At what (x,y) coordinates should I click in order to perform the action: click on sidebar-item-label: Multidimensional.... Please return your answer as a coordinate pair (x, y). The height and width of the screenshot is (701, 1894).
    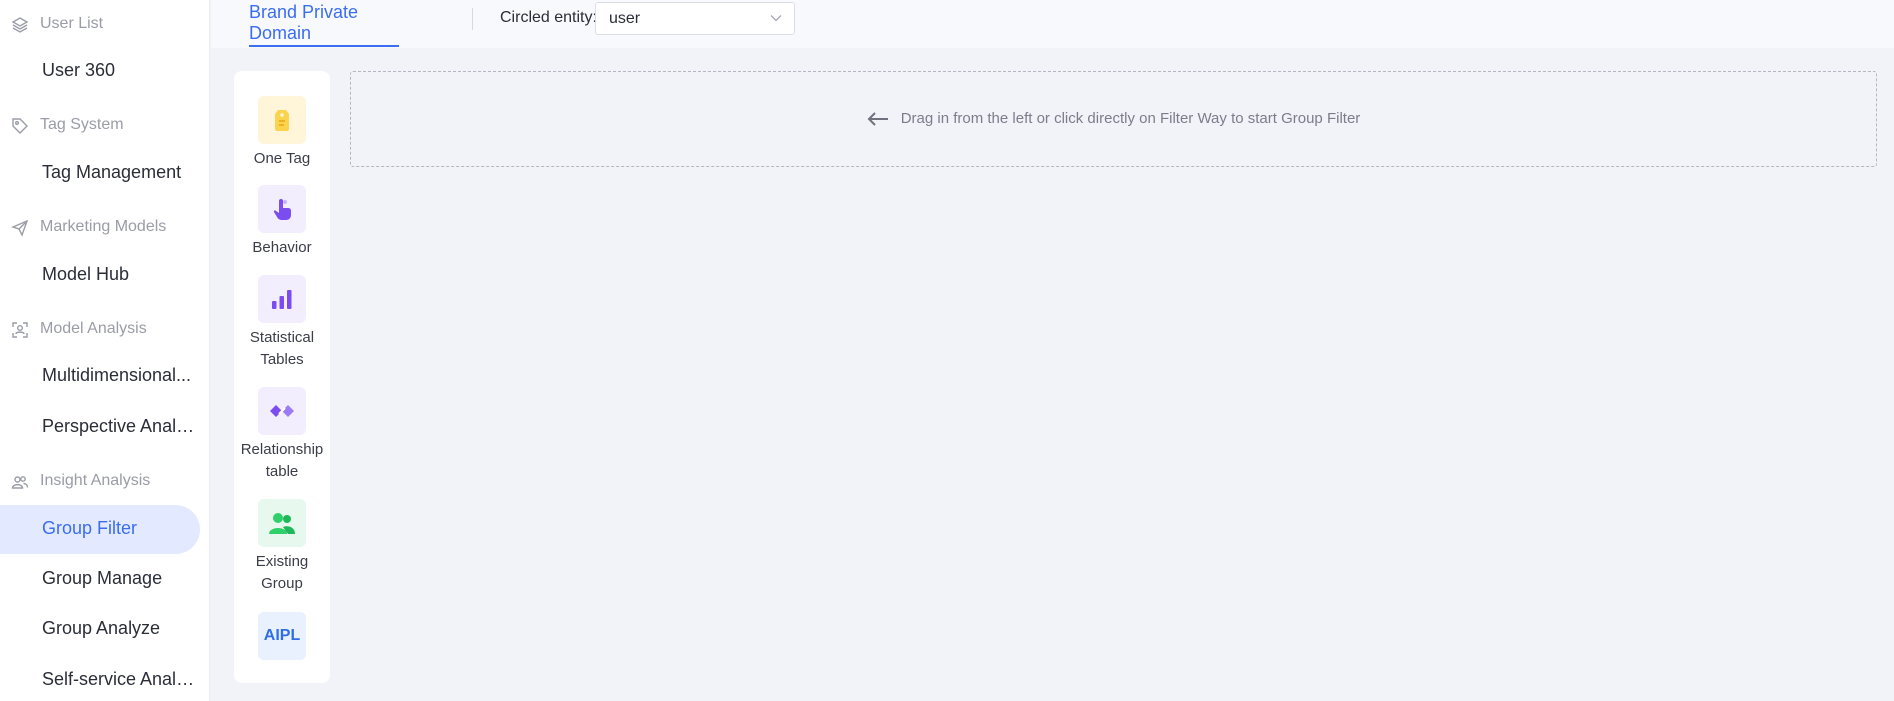
    Looking at the image, I should click on (117, 375).